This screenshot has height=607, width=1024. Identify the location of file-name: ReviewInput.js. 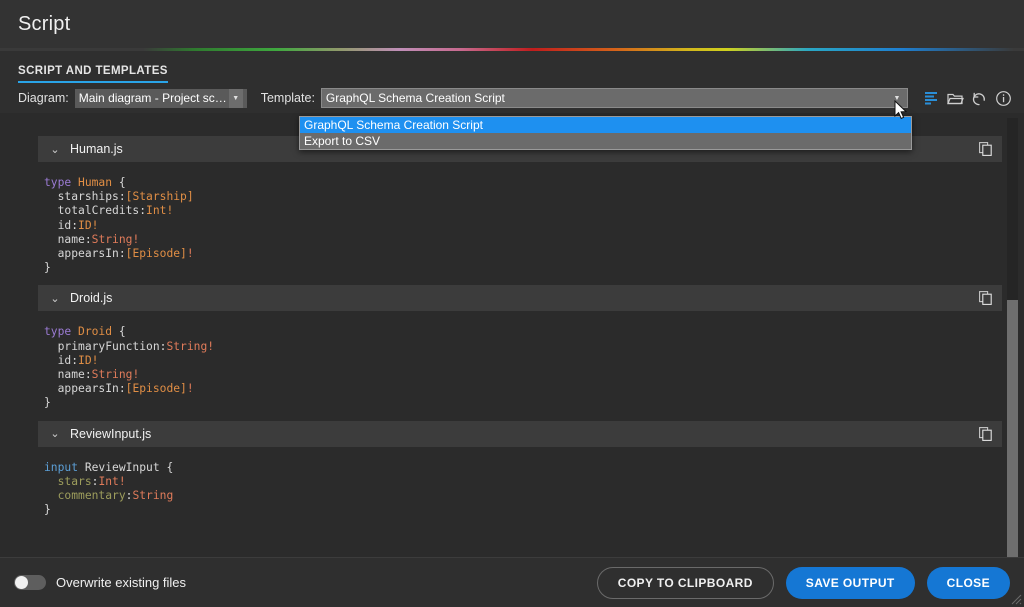
(111, 433).